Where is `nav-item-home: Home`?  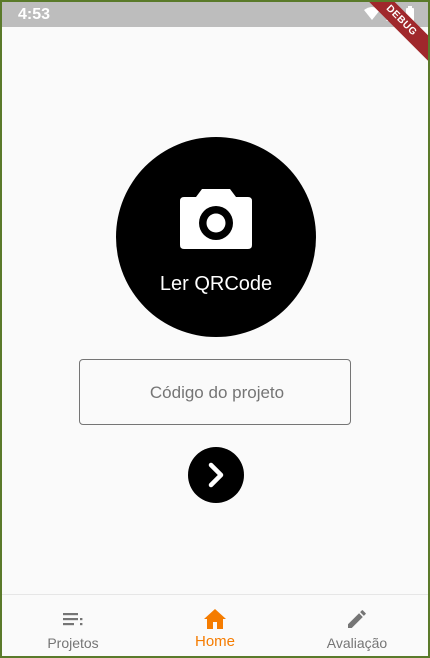 nav-item-home: Home is located at coordinates (215, 625).